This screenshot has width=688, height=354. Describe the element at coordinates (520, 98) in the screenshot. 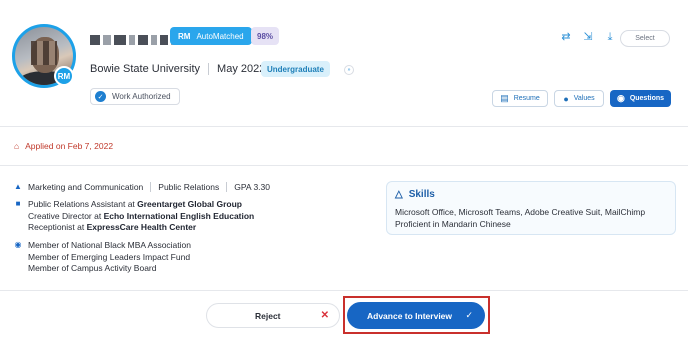

I see `resume-button: ▤ Resume` at that location.